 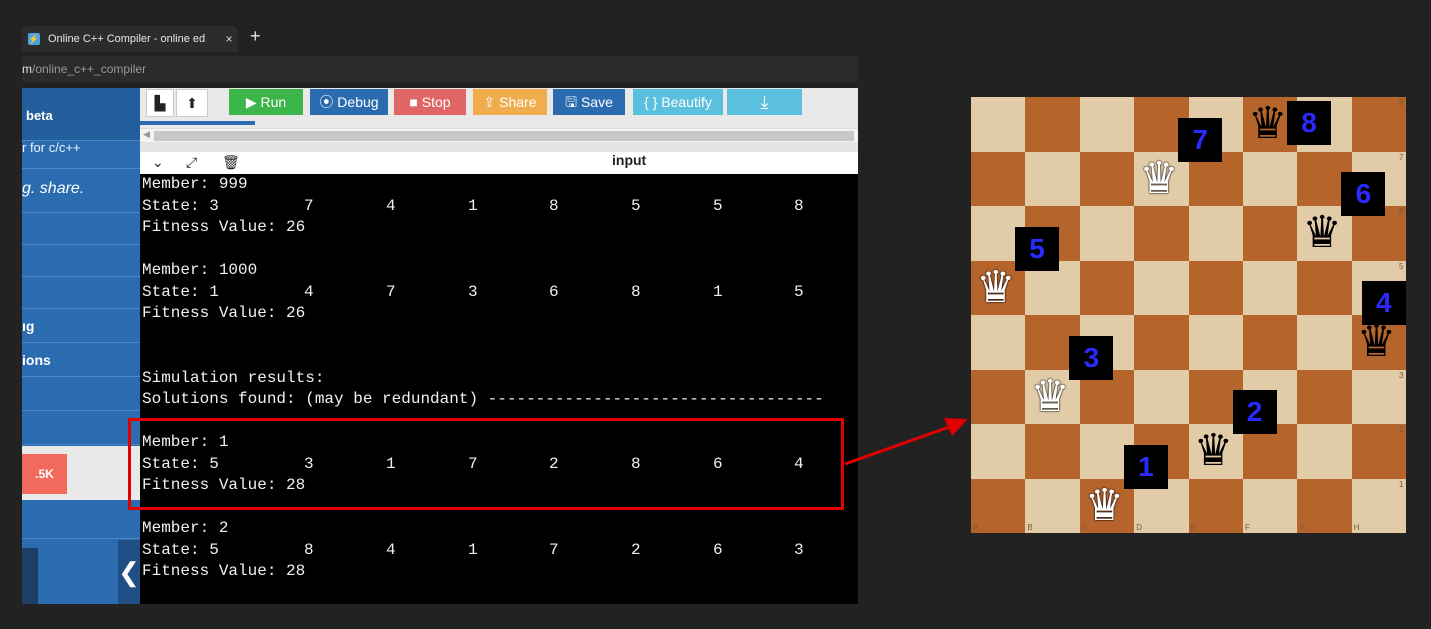 I want to click on queen-number-label: 8, so click(x=1309, y=123).